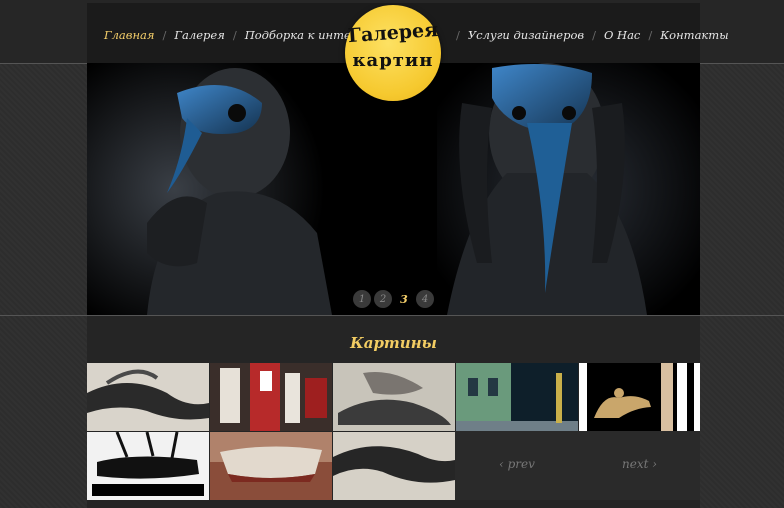  Describe the element at coordinates (129, 35) in the screenshot. I see `nav-item-home: Главная` at that location.